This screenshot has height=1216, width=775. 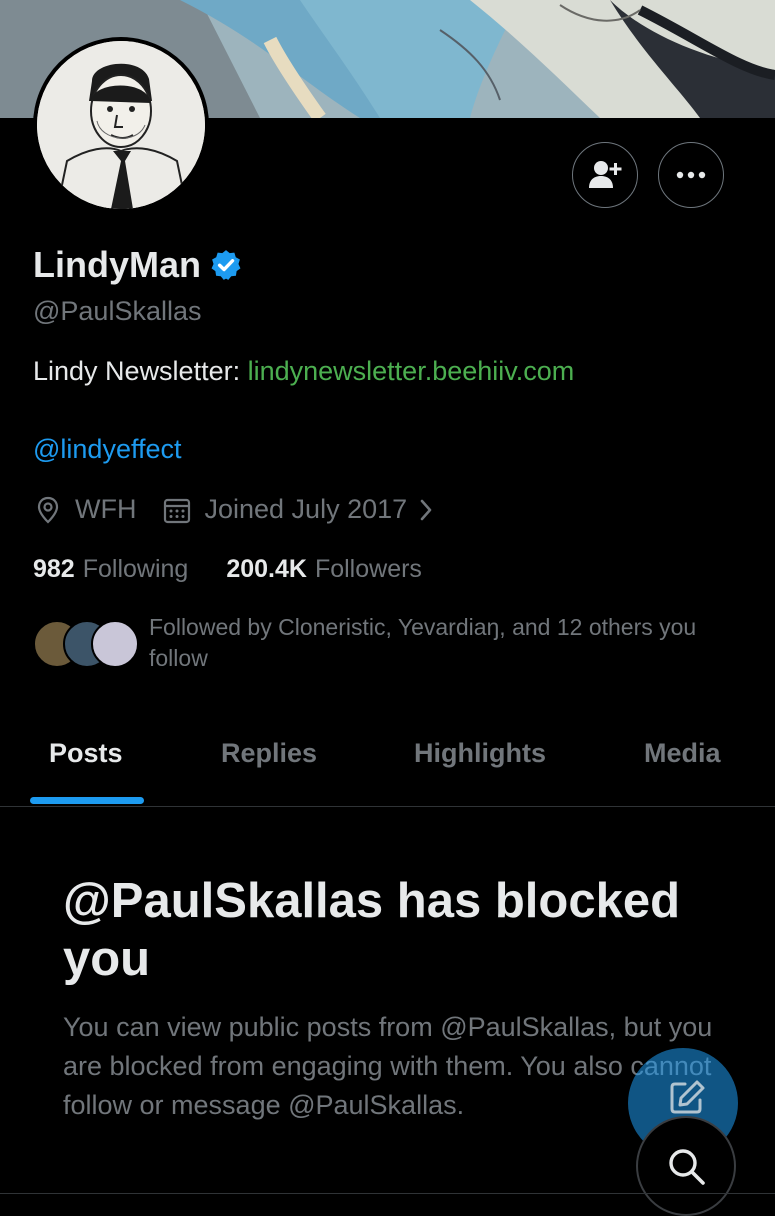 I want to click on calendar-icon, so click(x=177, y=510).